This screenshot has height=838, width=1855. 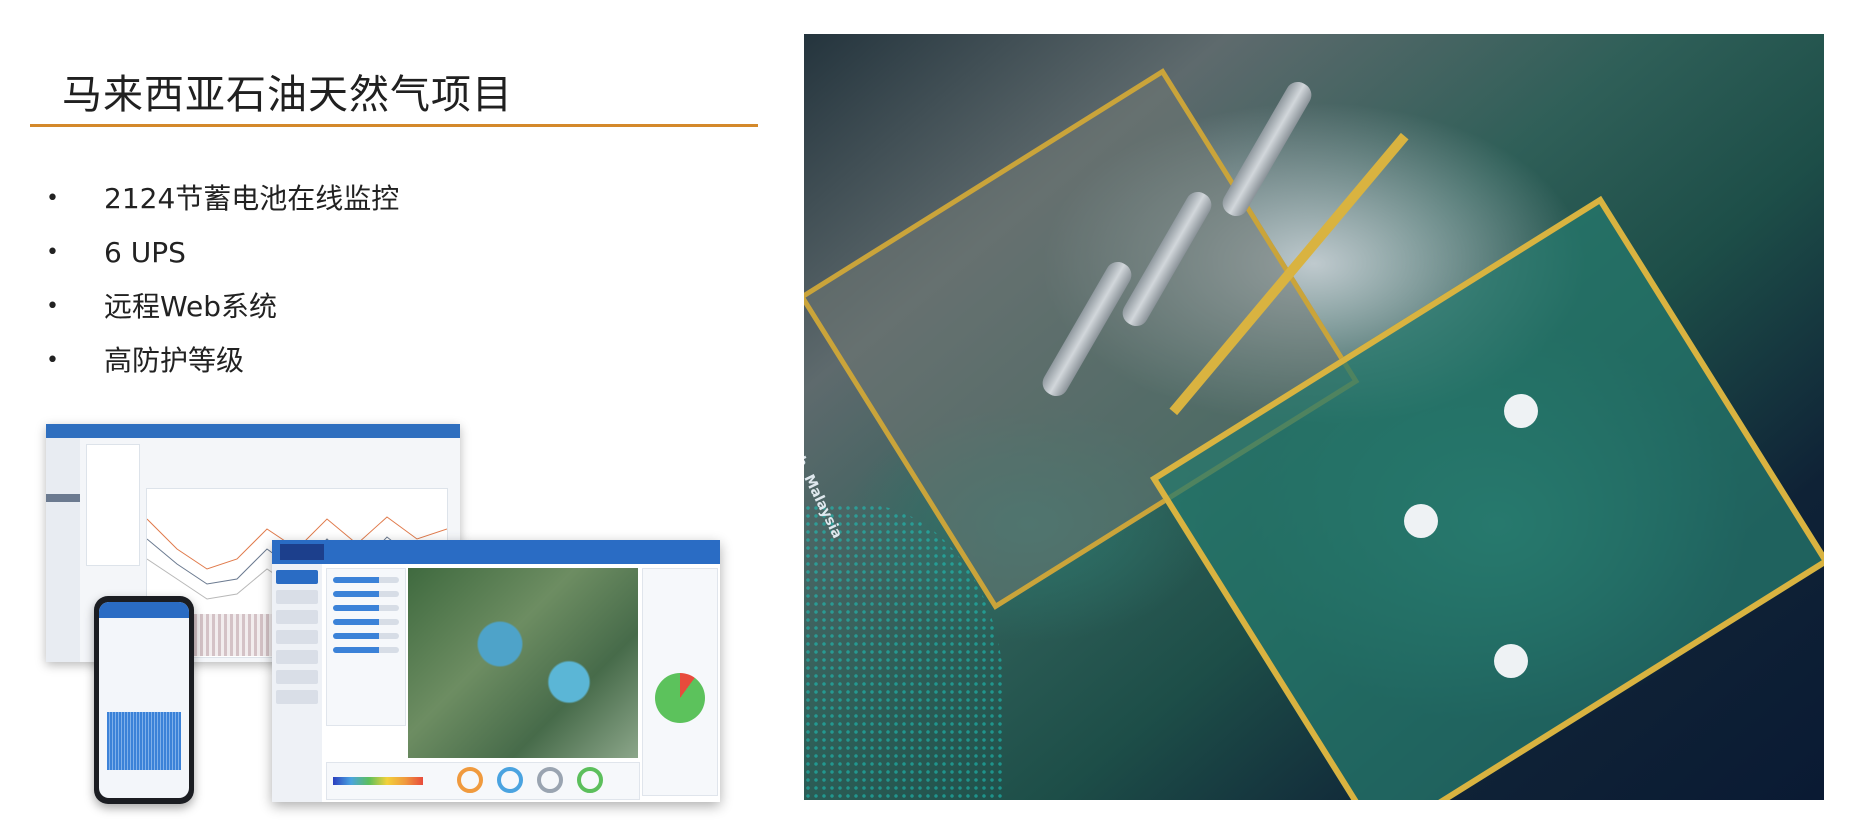 I want to click on ups-health-panel, so click(x=366, y=647).